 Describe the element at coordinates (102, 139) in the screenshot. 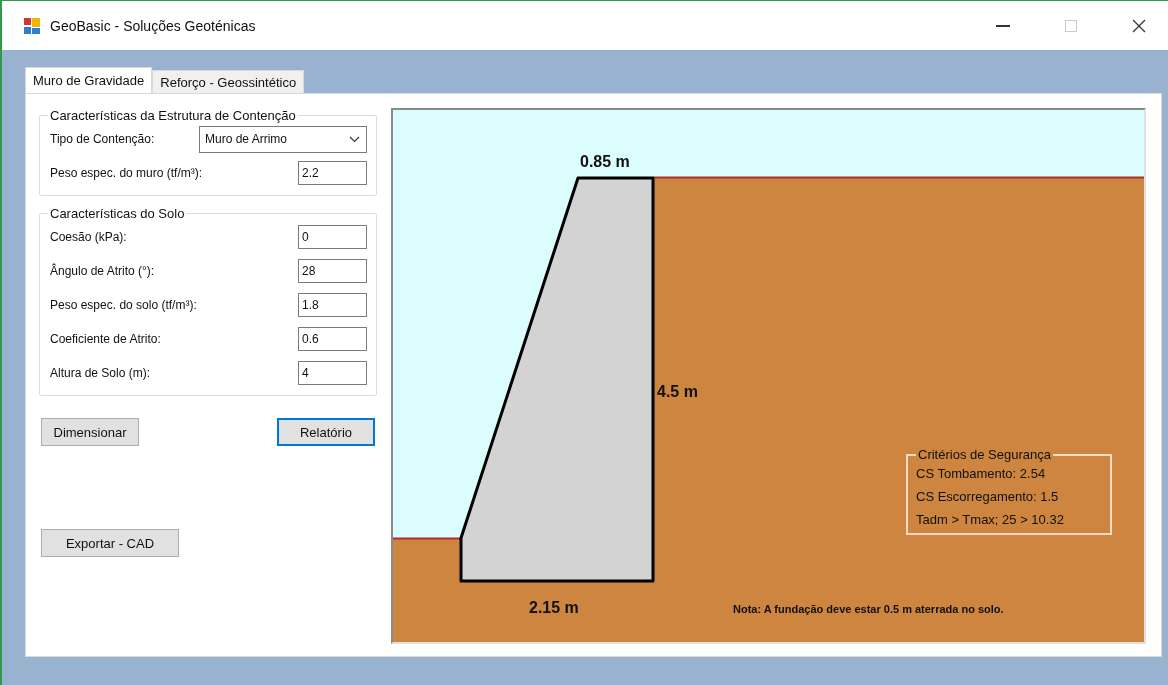

I see `field-label: Tipo de Contenção:` at that location.